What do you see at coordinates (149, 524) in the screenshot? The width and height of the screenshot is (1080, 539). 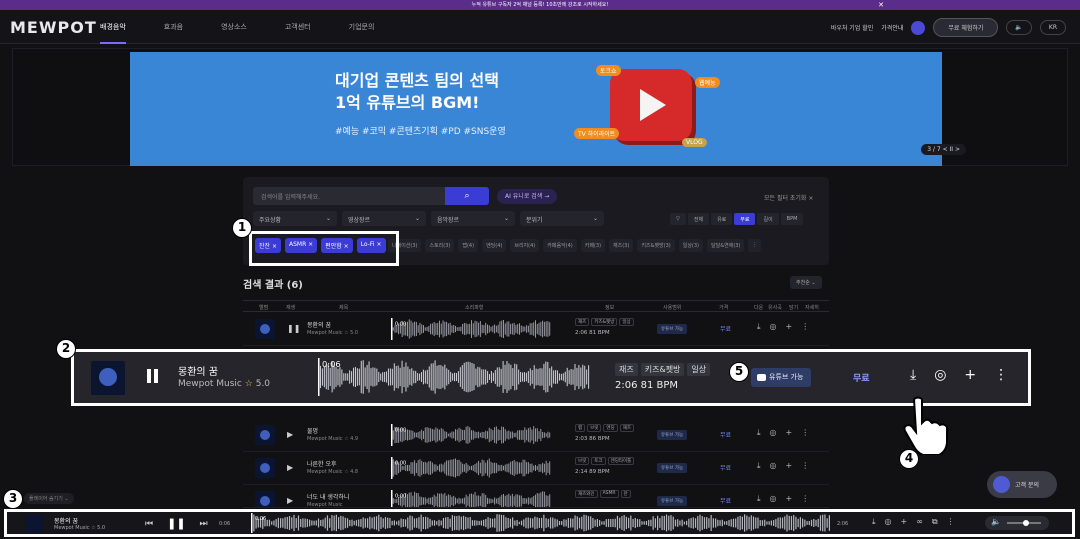 I see `previous-icon: ⏮` at bounding box center [149, 524].